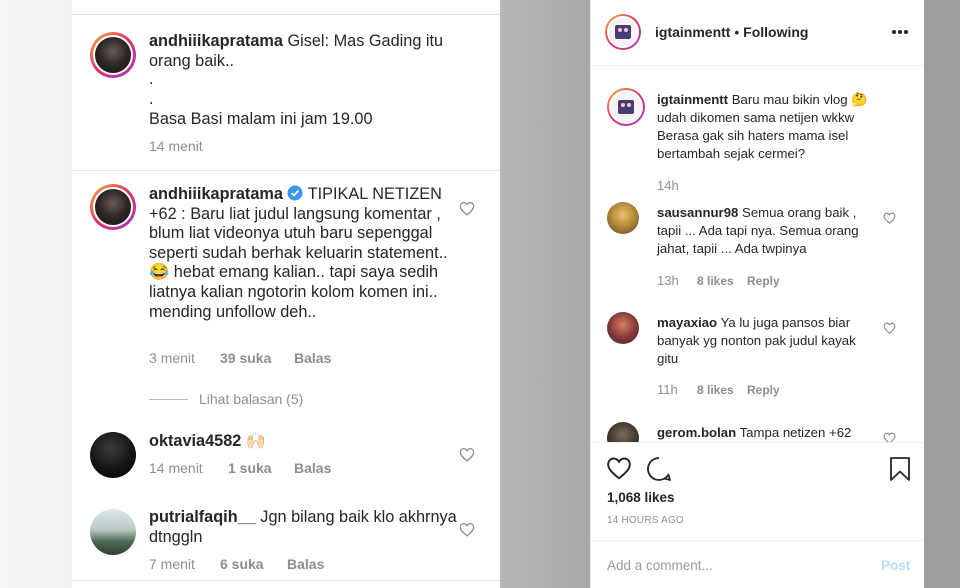 This screenshot has height=588, width=960. Describe the element at coordinates (900, 469) in the screenshot. I see `bookmark-icon` at that location.